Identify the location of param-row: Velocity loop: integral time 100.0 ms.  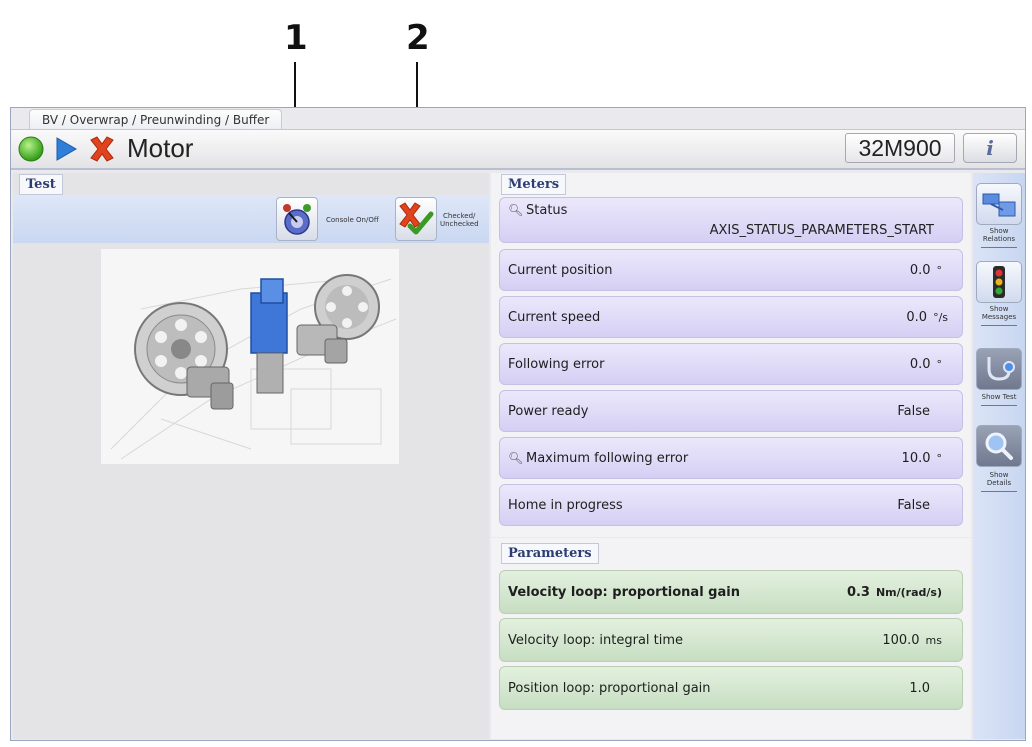
(731, 640).